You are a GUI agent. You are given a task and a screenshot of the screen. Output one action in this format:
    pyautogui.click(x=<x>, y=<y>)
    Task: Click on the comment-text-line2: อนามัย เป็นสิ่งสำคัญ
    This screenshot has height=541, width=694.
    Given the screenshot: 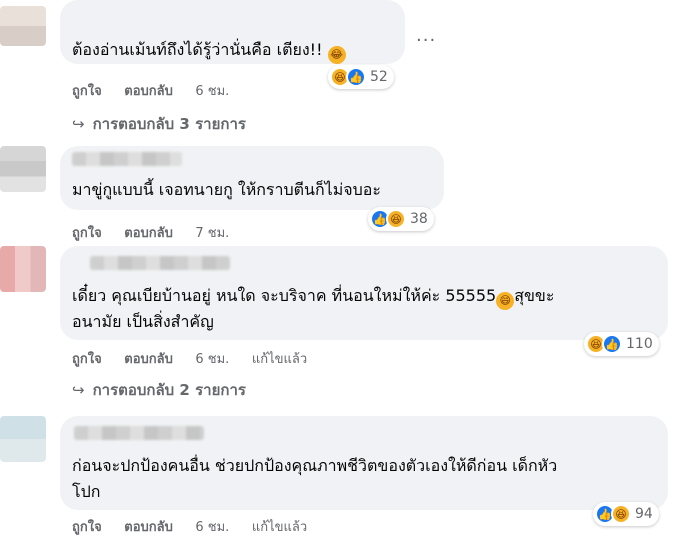 What is the action you would take?
    pyautogui.click(x=143, y=321)
    